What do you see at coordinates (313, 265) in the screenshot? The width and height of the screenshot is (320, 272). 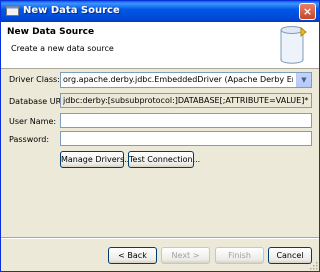 I see `resize-grip-icon` at bounding box center [313, 265].